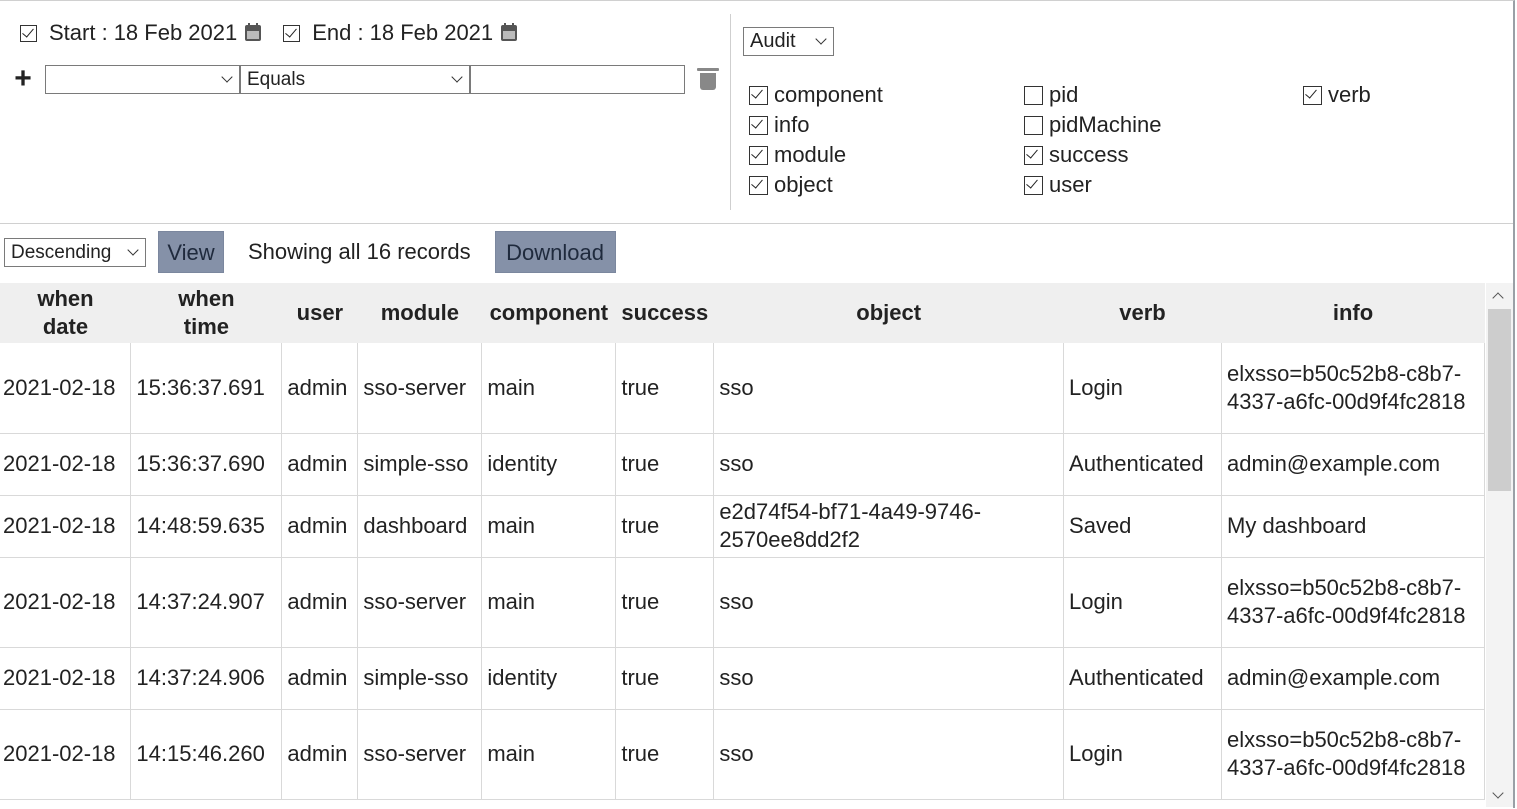  I want to click on table-scrollbar, so click(1499, 545).